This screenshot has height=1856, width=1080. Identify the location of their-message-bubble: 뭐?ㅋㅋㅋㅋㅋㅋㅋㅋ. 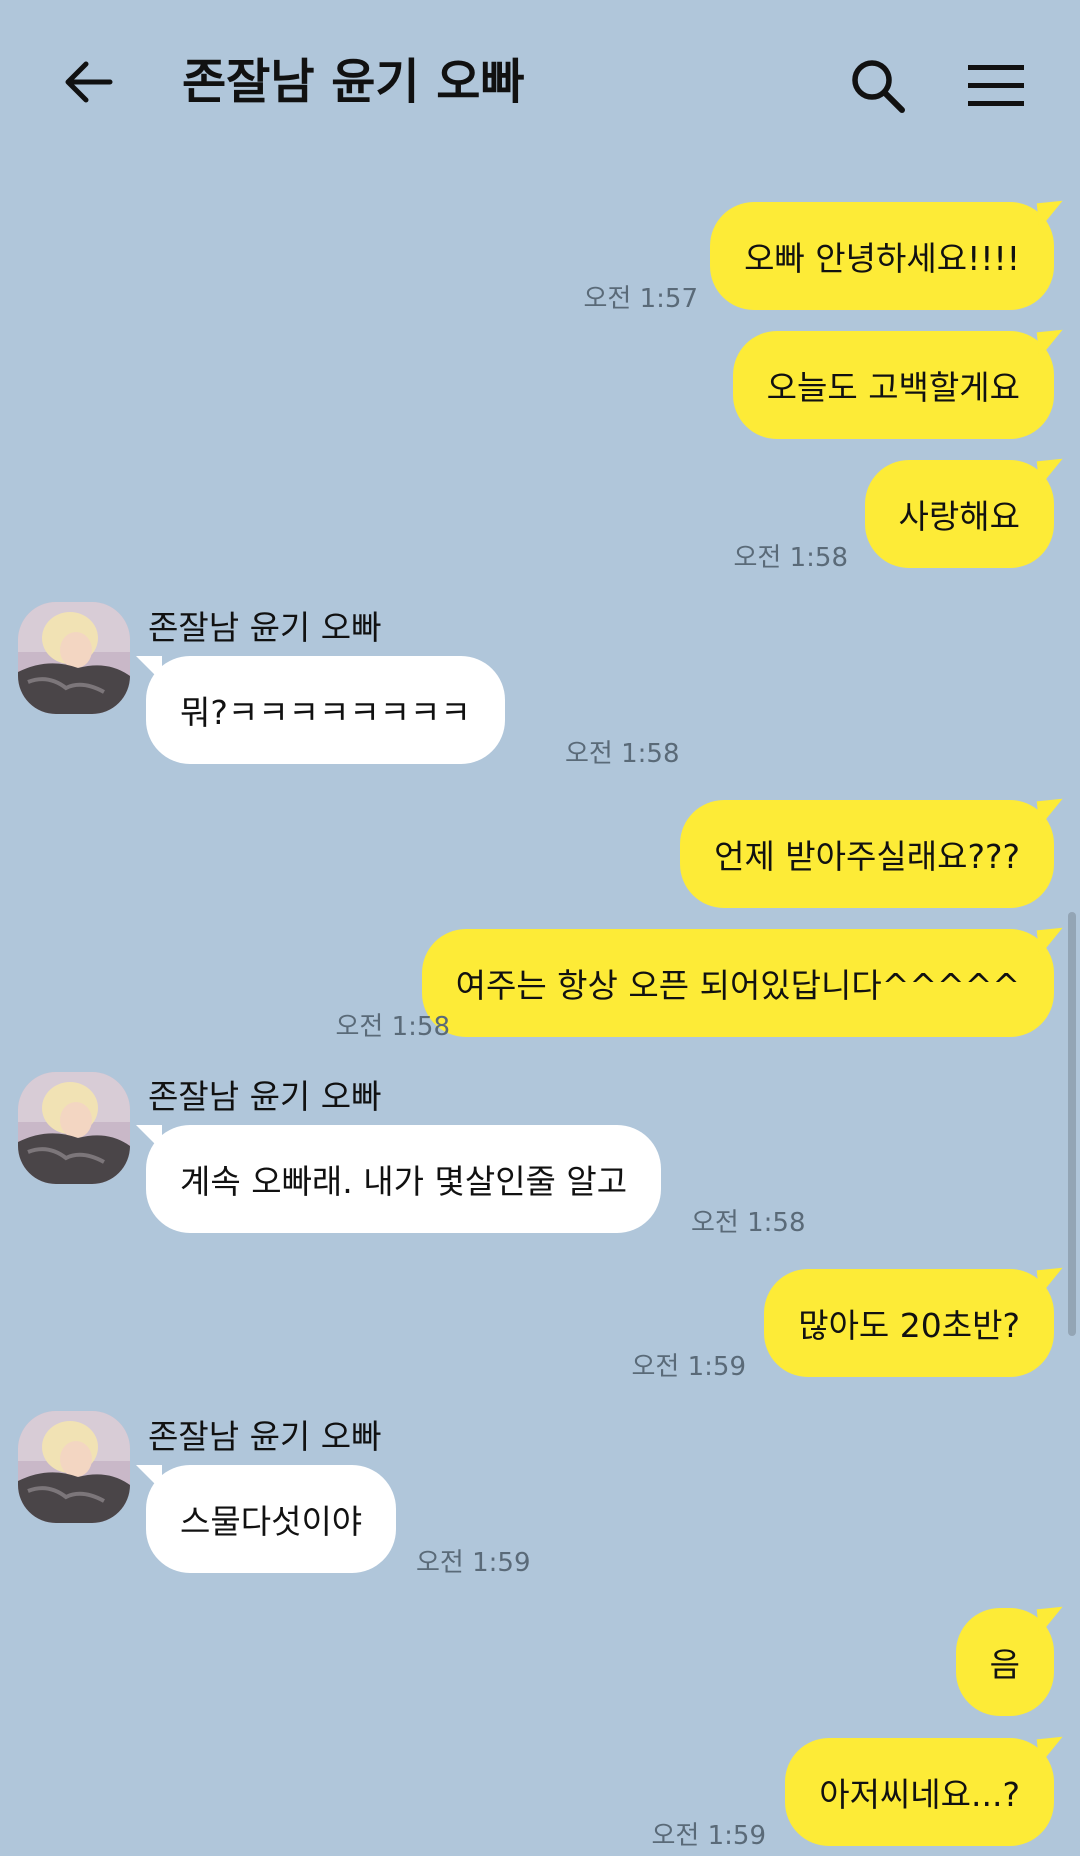
(320, 710).